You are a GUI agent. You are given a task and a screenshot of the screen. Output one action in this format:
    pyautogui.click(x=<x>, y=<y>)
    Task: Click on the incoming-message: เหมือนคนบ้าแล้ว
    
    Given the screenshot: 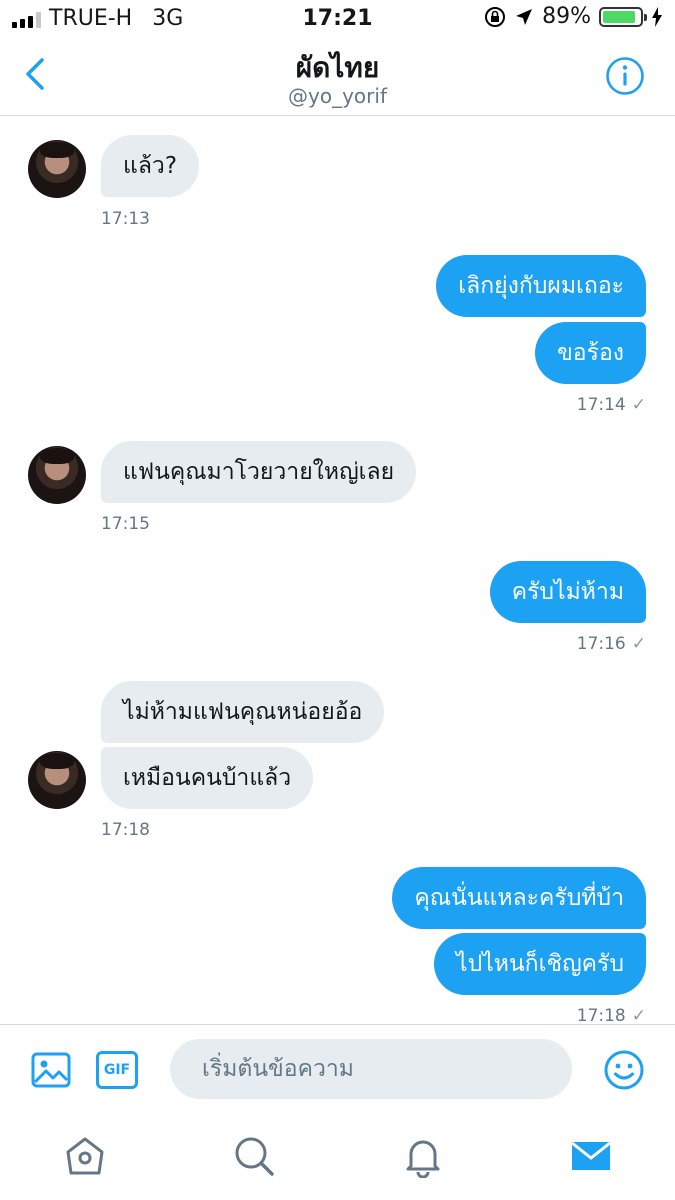 What is the action you would take?
    pyautogui.click(x=207, y=778)
    